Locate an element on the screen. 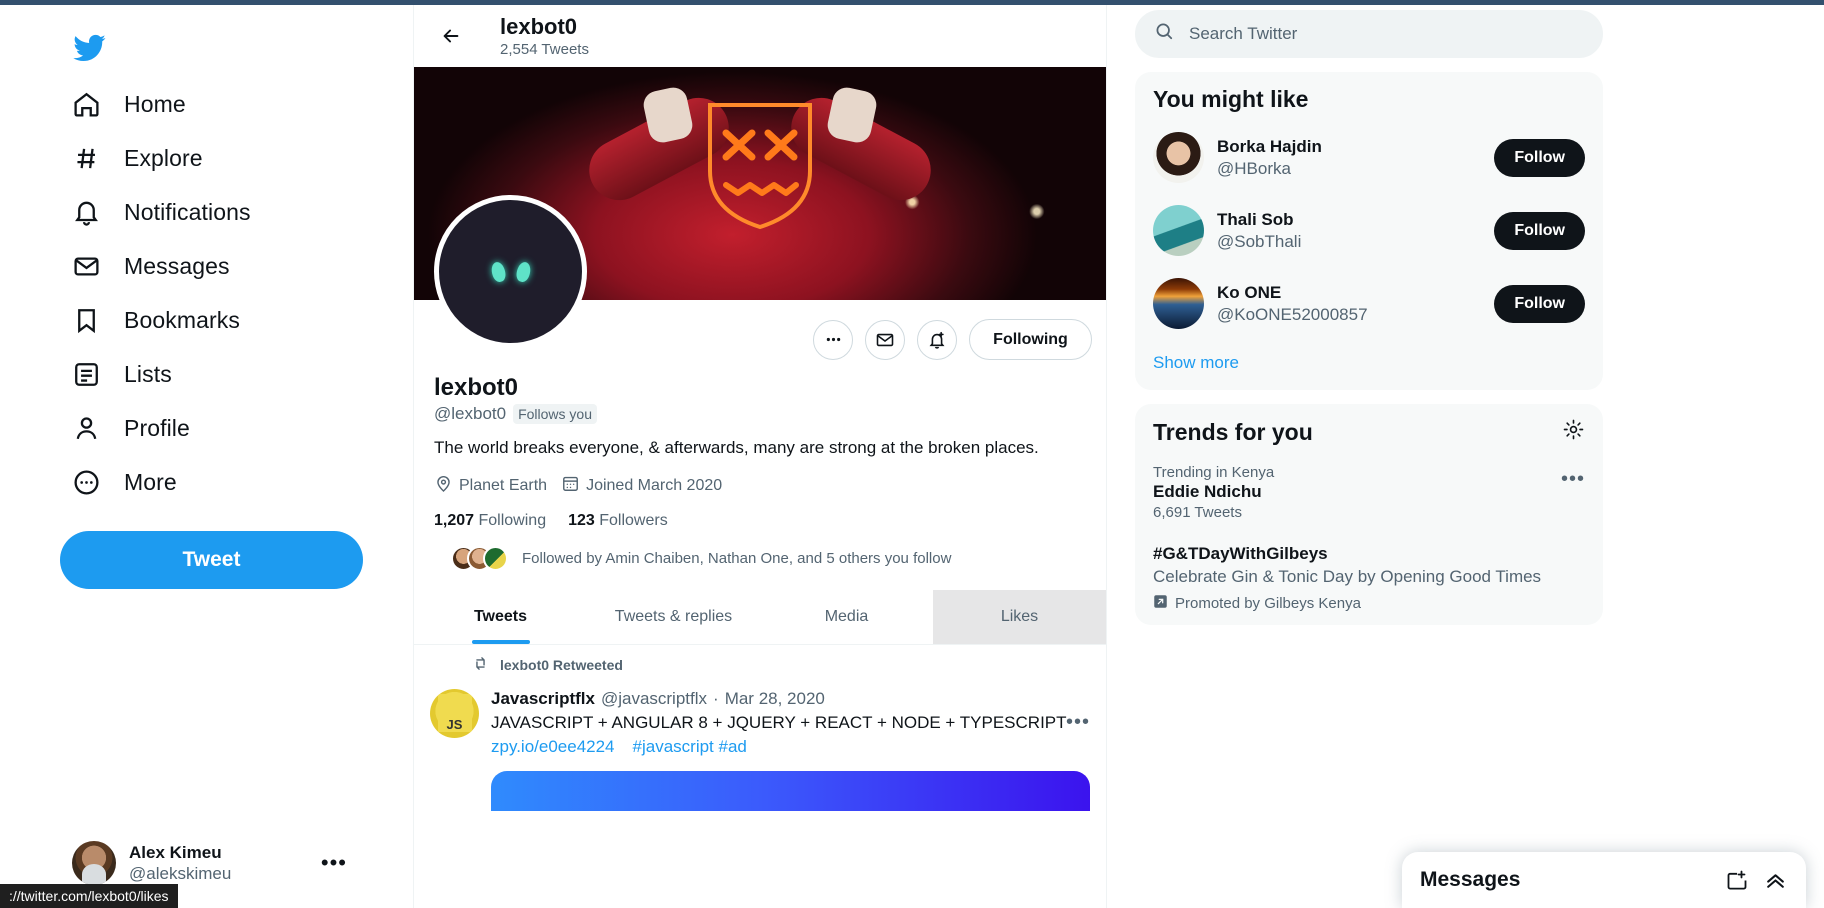 Image resolution: width=1824 pixels, height=908 pixels. tweet-handle: @javascriptflx is located at coordinates (654, 698).